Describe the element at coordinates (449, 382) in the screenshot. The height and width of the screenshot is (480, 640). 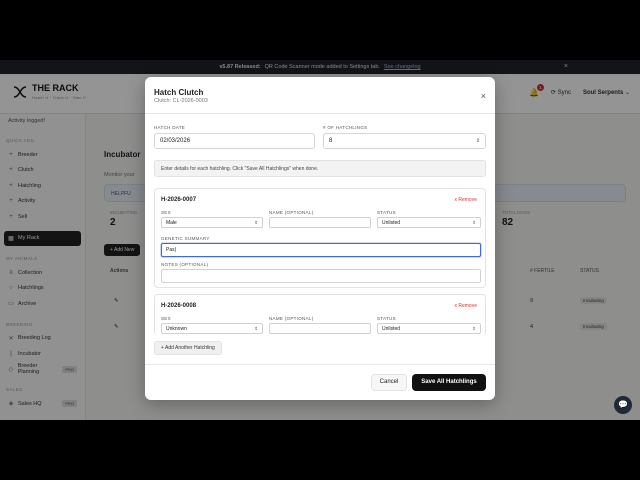
I see `save-all-hatchlings-button: Save All Hatchlings` at that location.